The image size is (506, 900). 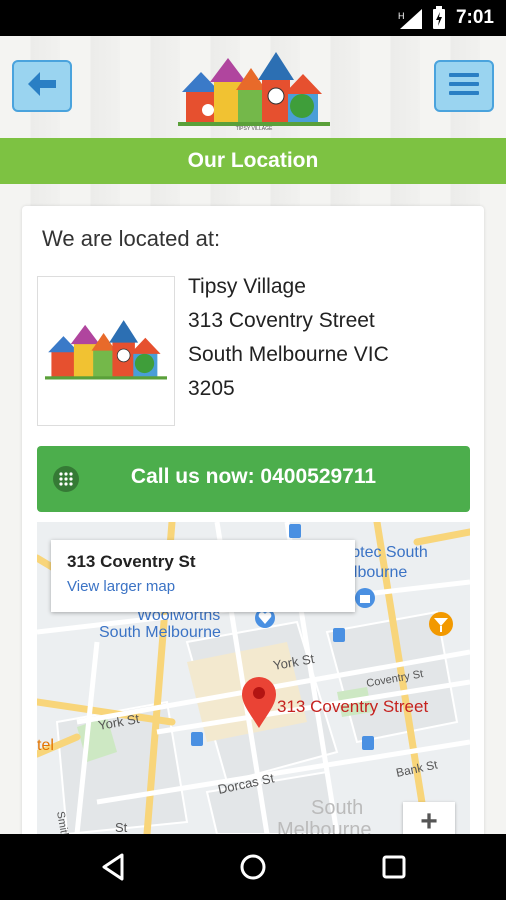 I want to click on tipsy-village-logo-thumbnail, so click(x=106, y=351).